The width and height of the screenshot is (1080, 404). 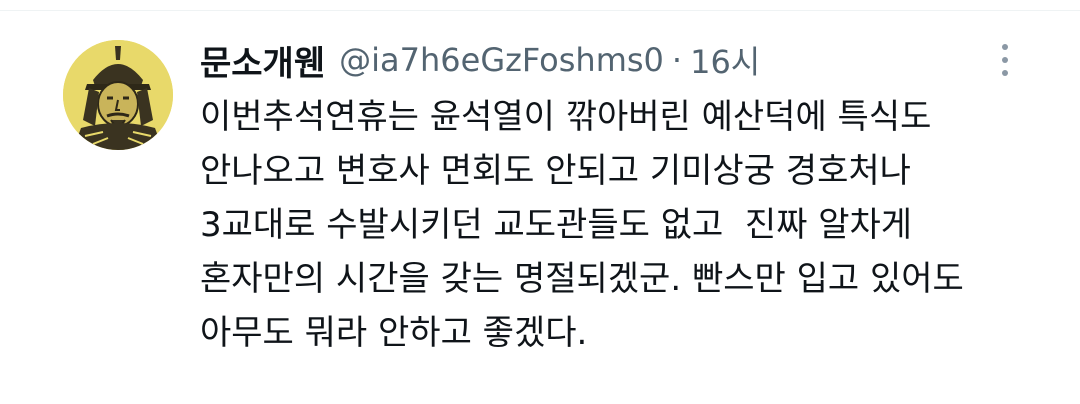 I want to click on tweet-text-line: 이번추석연휴는 윤석열이 깎아버린 예산덕에 특식도, so click(x=566, y=117).